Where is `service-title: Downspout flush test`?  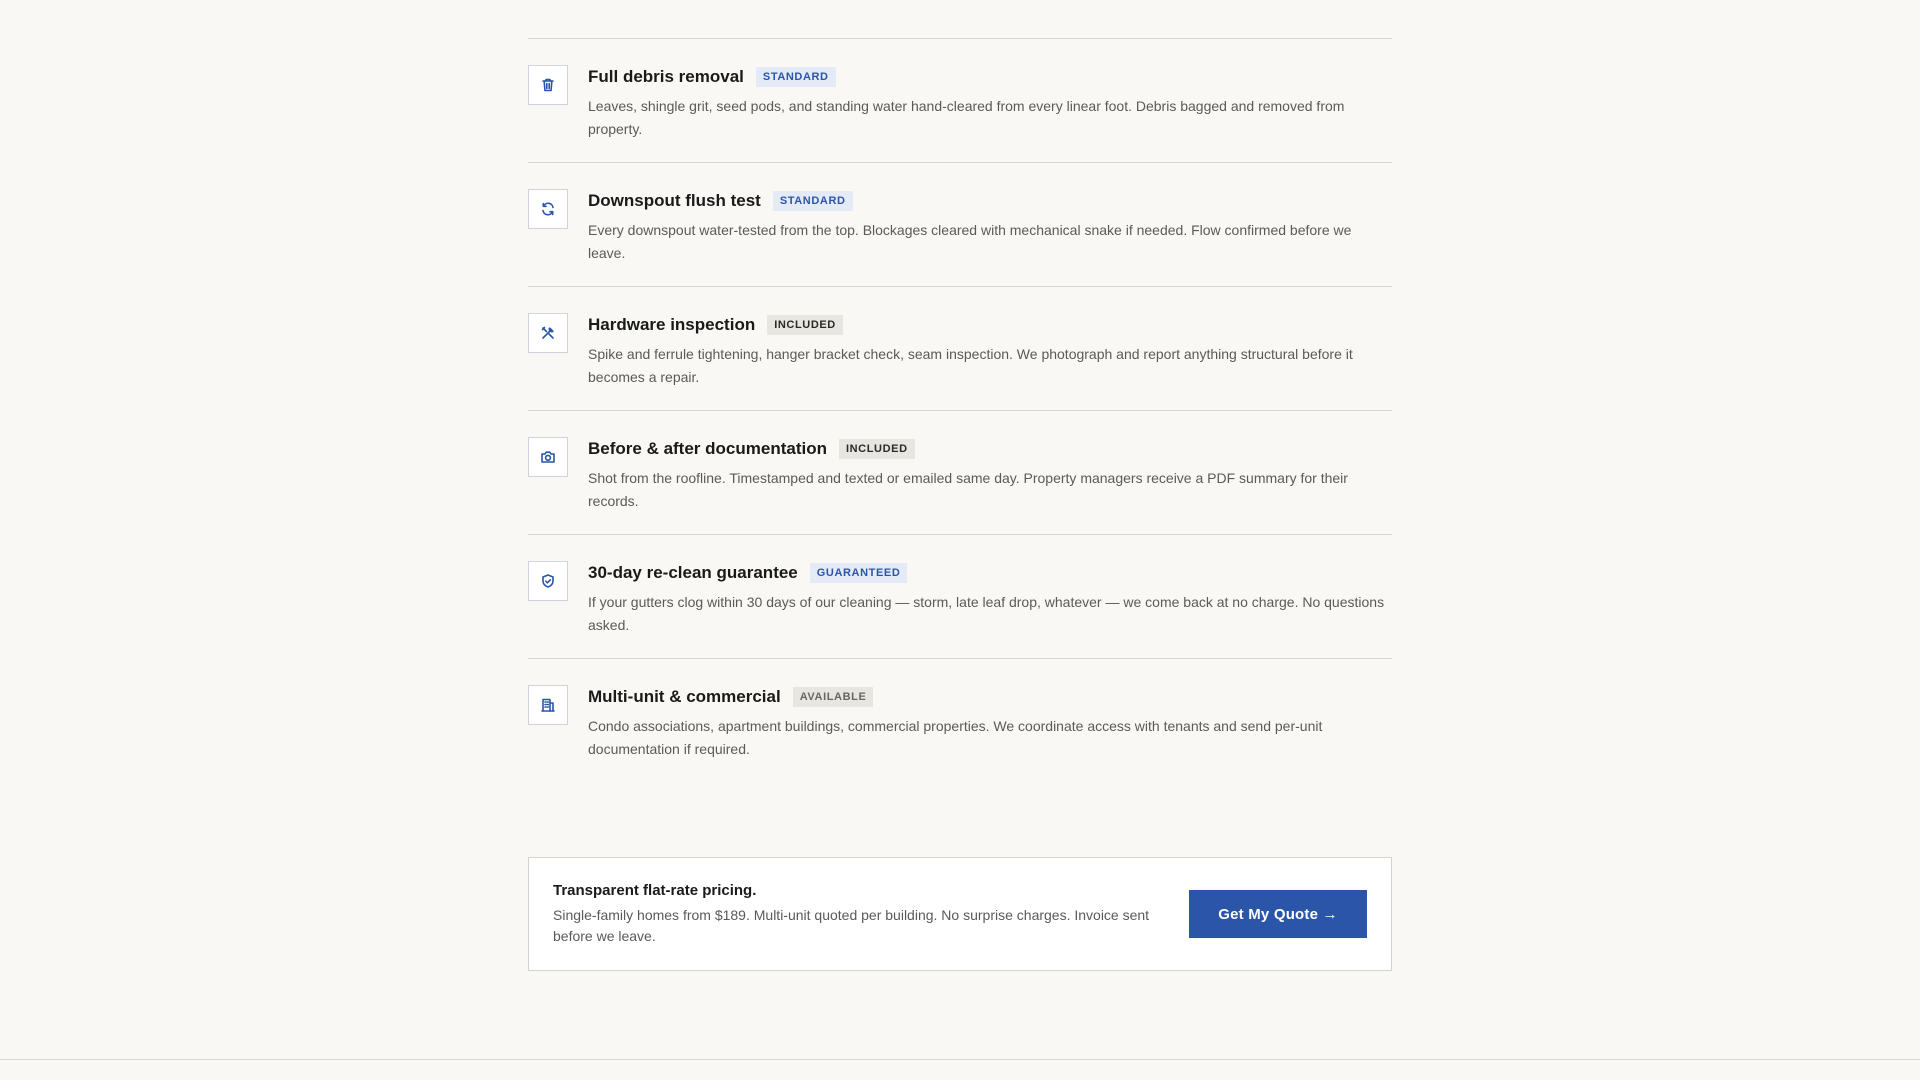
service-title: Downspout flush test is located at coordinates (674, 200).